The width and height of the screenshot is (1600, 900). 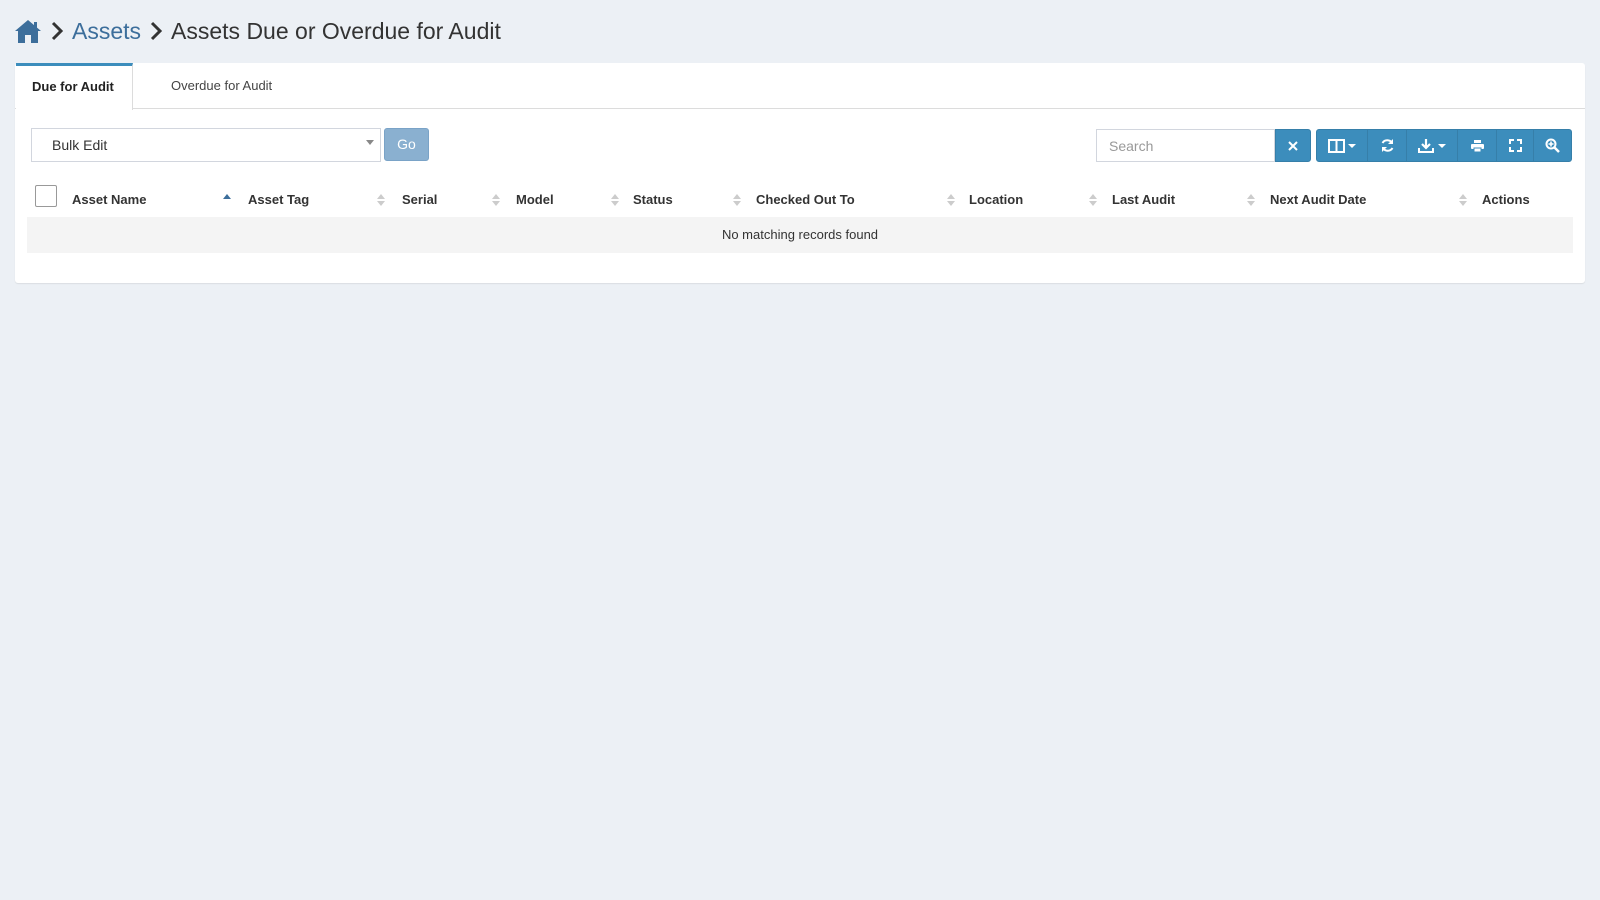 What do you see at coordinates (370, 142) in the screenshot?
I see `caret-down-icon` at bounding box center [370, 142].